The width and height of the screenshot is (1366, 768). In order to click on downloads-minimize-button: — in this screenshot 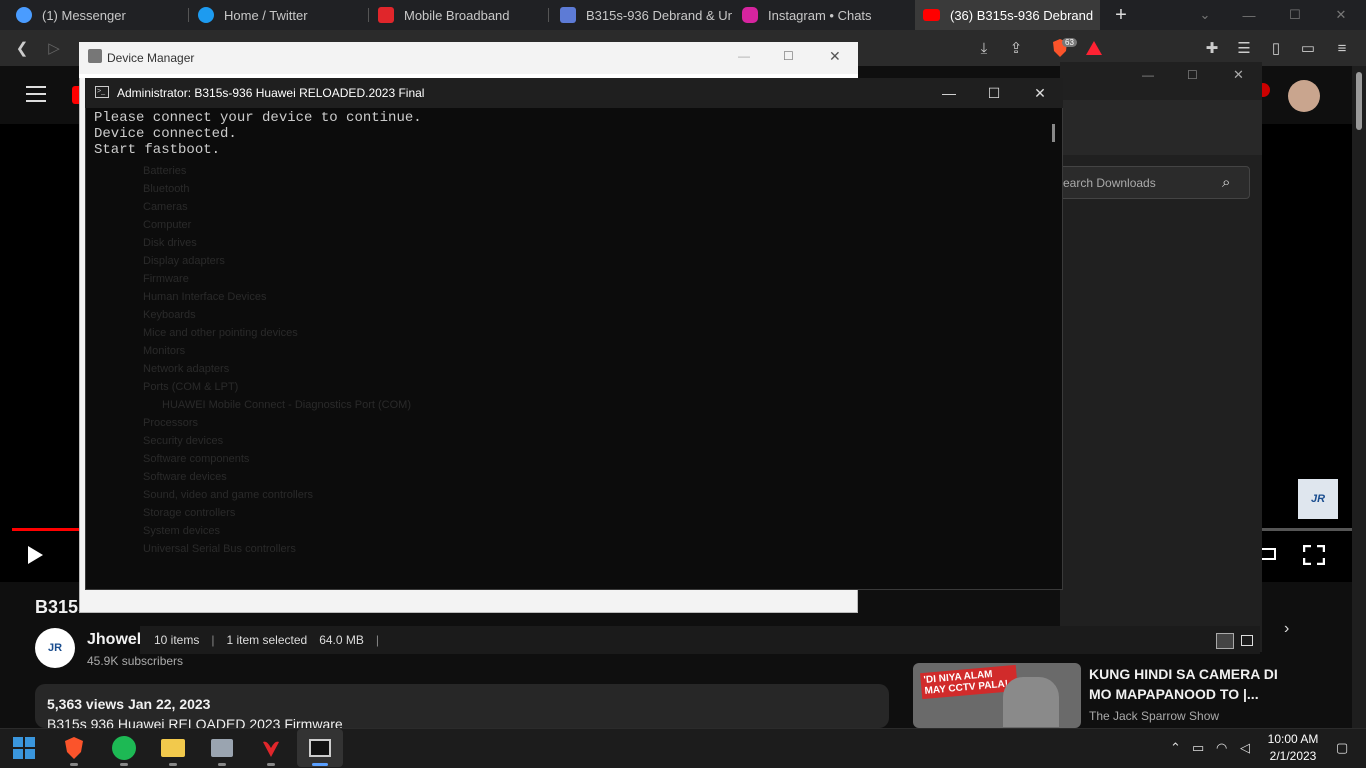, I will do `click(1148, 75)`.